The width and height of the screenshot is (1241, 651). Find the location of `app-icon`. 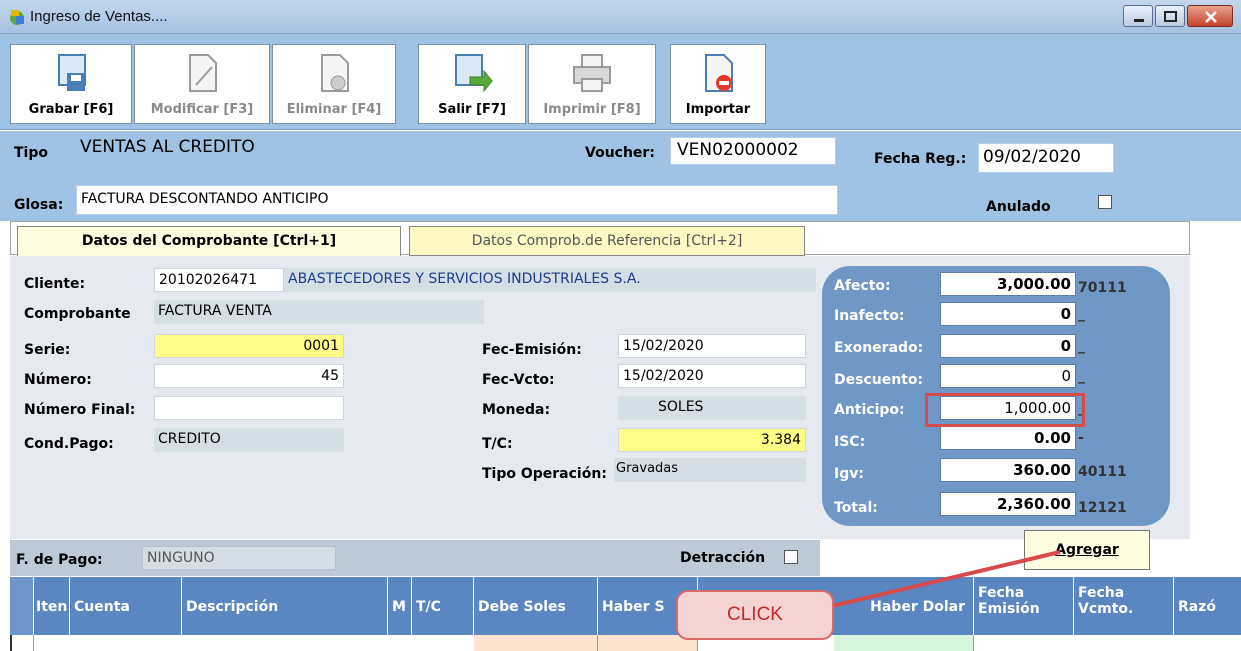

app-icon is located at coordinates (17, 17).